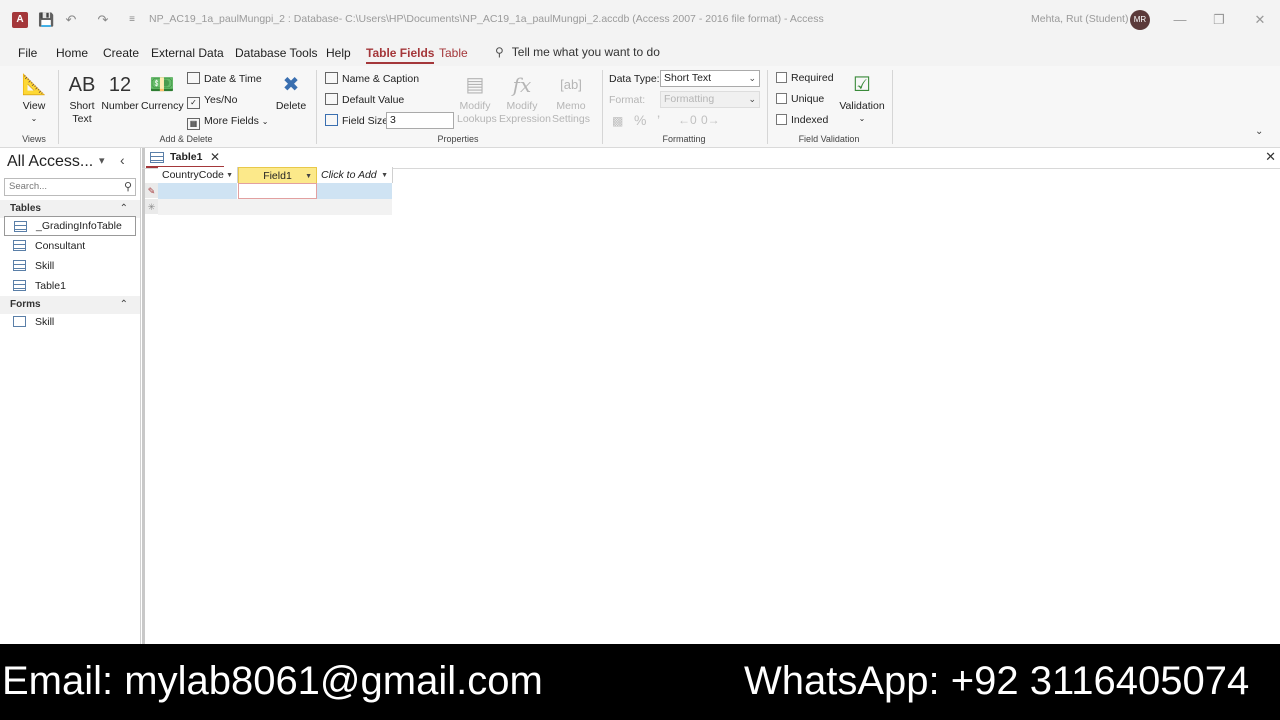 This screenshot has height=720, width=1280. Describe the element at coordinates (82, 98) in the screenshot. I see `short-text-button: AB Short Text` at that location.